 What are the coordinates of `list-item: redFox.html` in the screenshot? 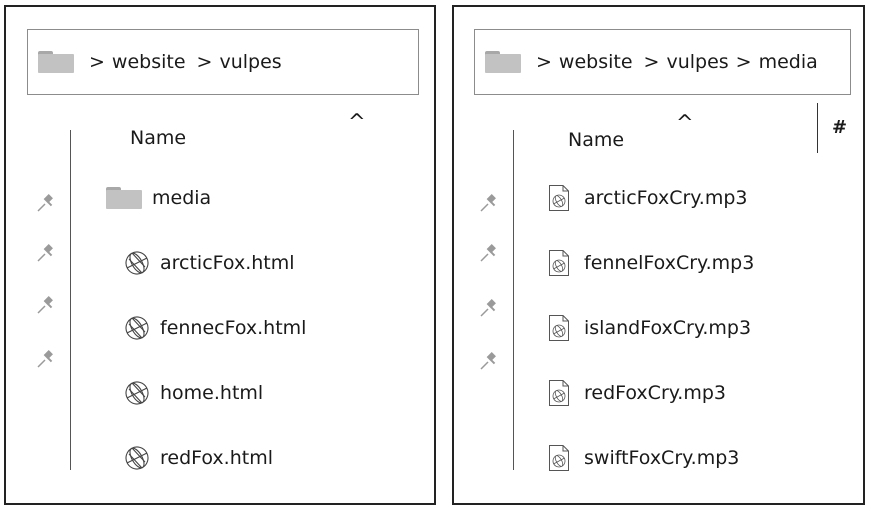 It's located at (198, 458).